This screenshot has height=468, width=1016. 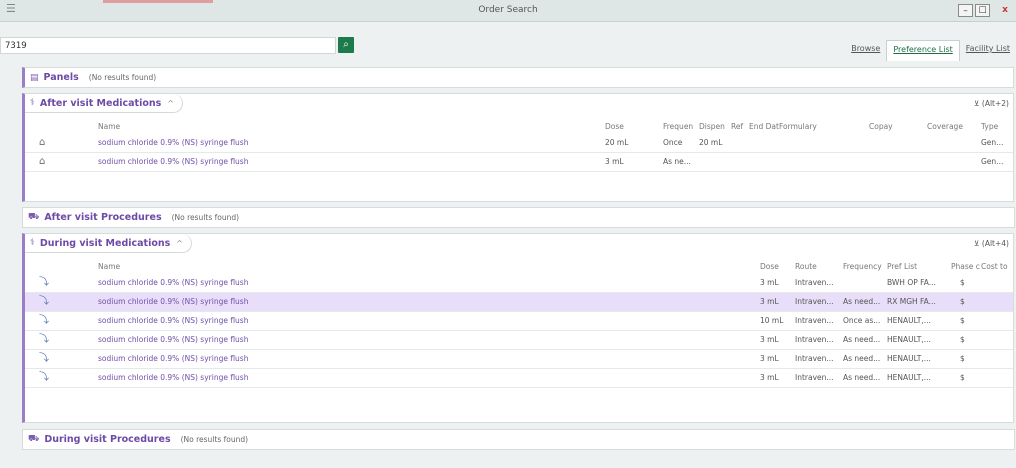 I want to click on medications-icon: ⚕, so click(x=32, y=103).